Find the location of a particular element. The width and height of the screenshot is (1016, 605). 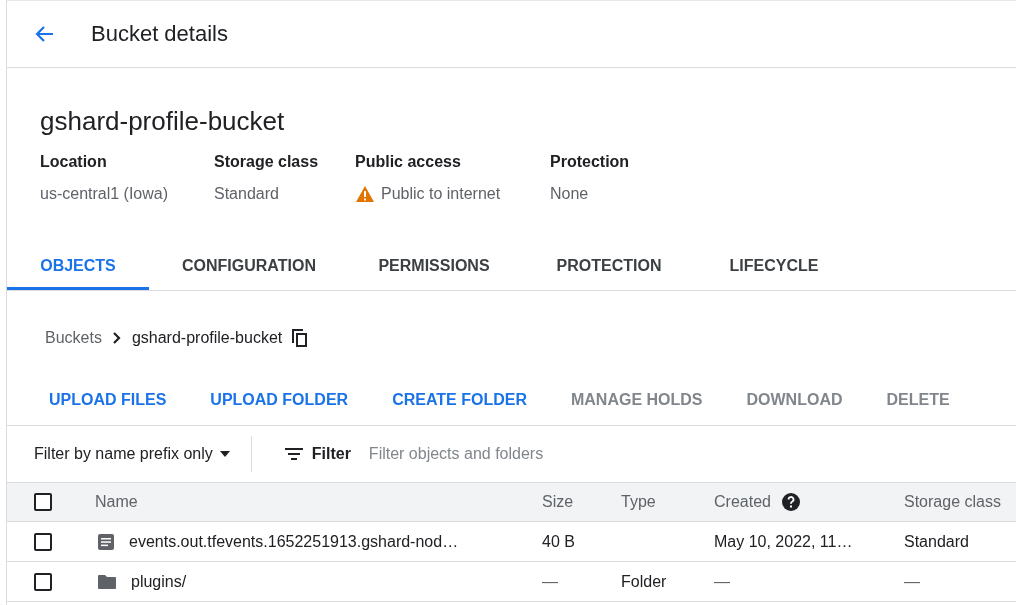

document-icon is located at coordinates (106, 541).